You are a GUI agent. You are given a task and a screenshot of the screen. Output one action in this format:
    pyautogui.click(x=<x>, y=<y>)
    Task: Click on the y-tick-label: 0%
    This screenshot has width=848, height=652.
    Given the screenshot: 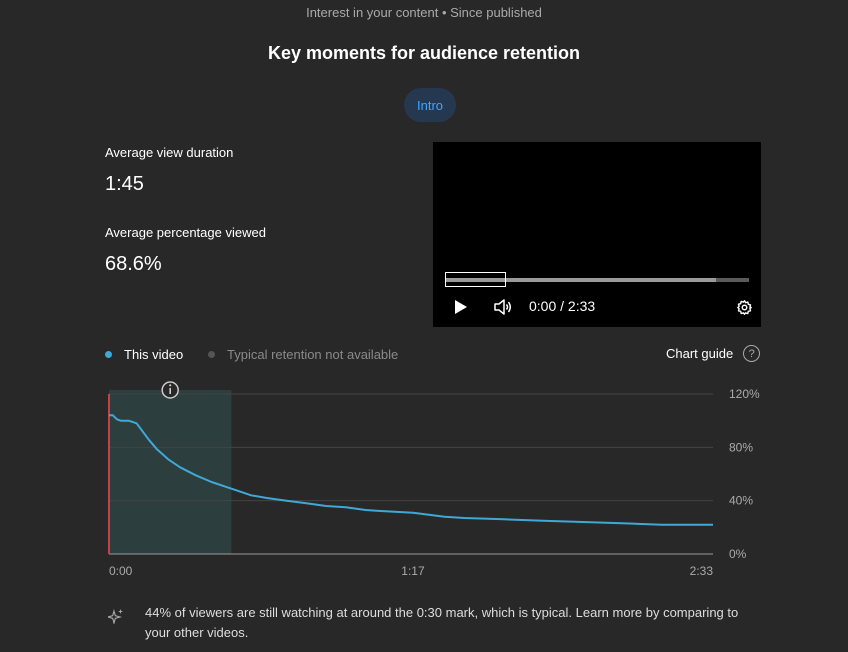 What is the action you would take?
    pyautogui.click(x=738, y=554)
    